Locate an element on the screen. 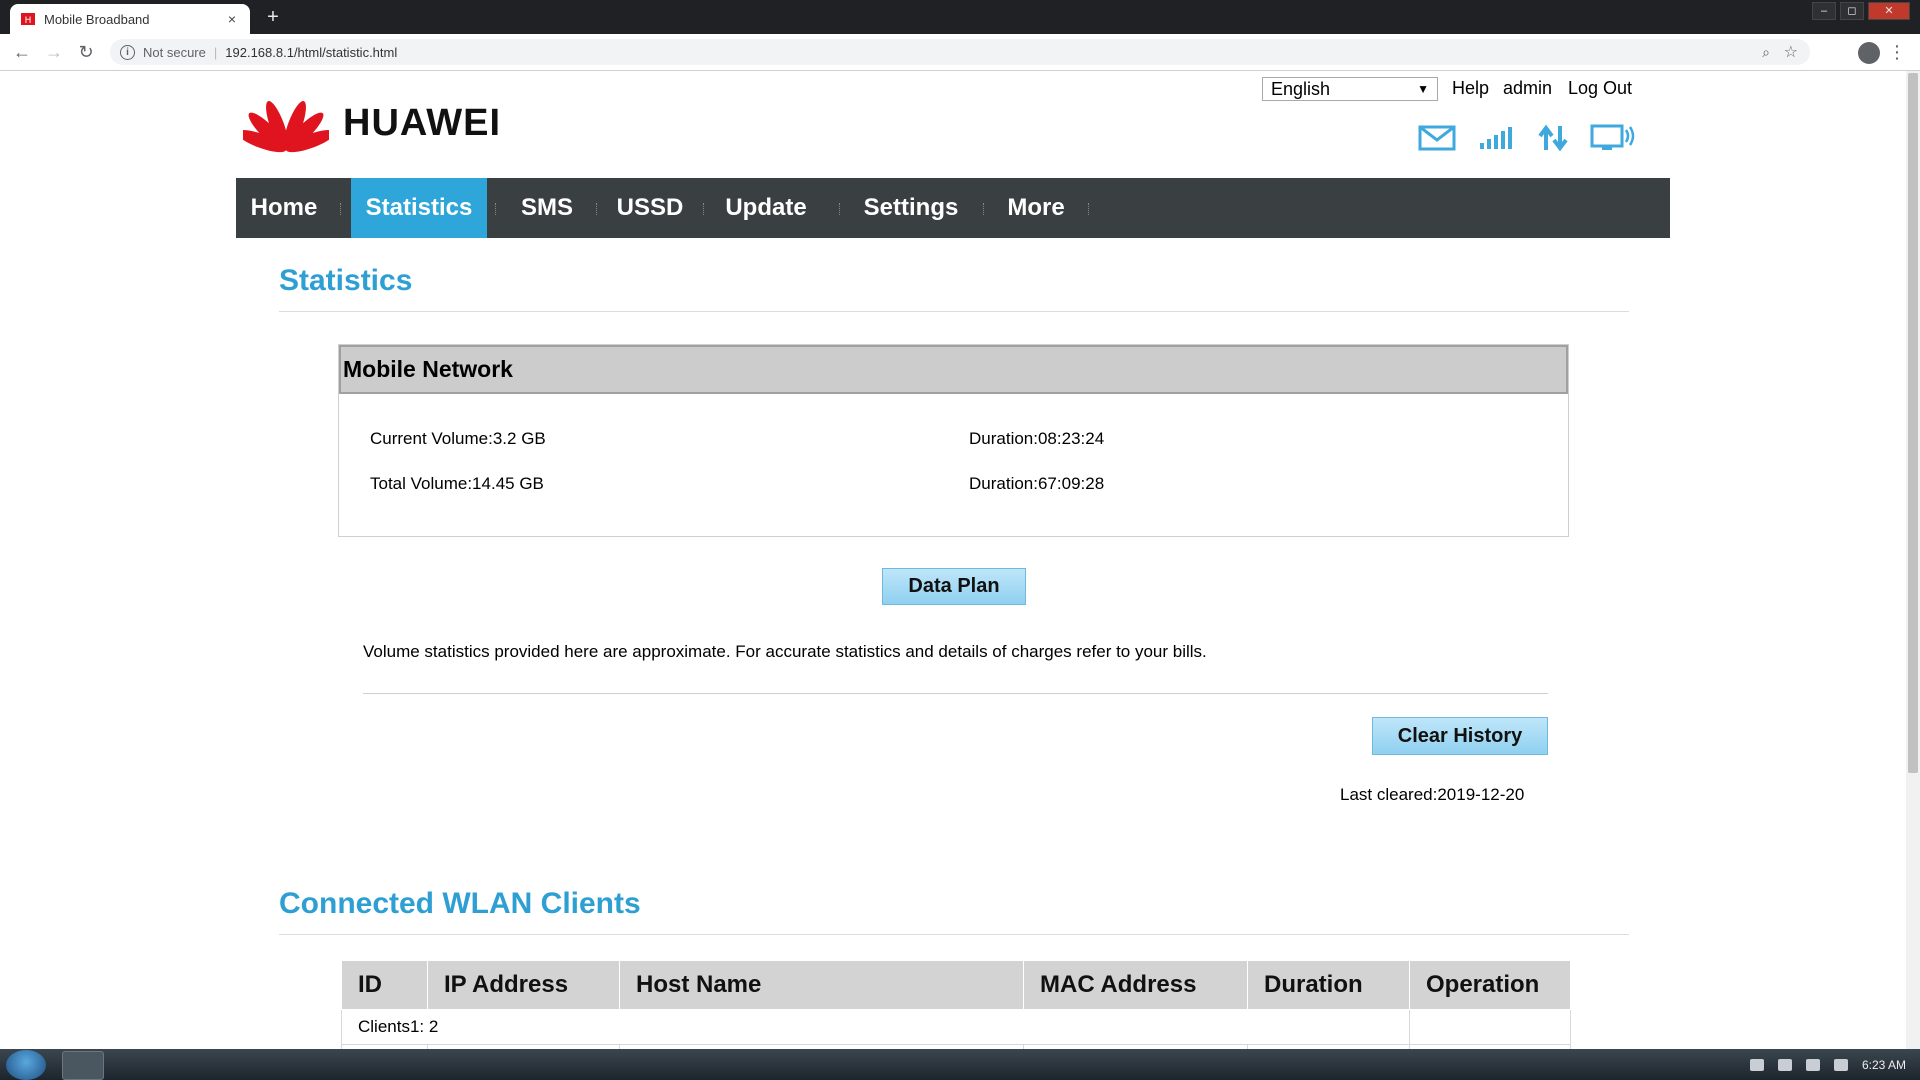  network-tray-icon is located at coordinates (1756, 1064).